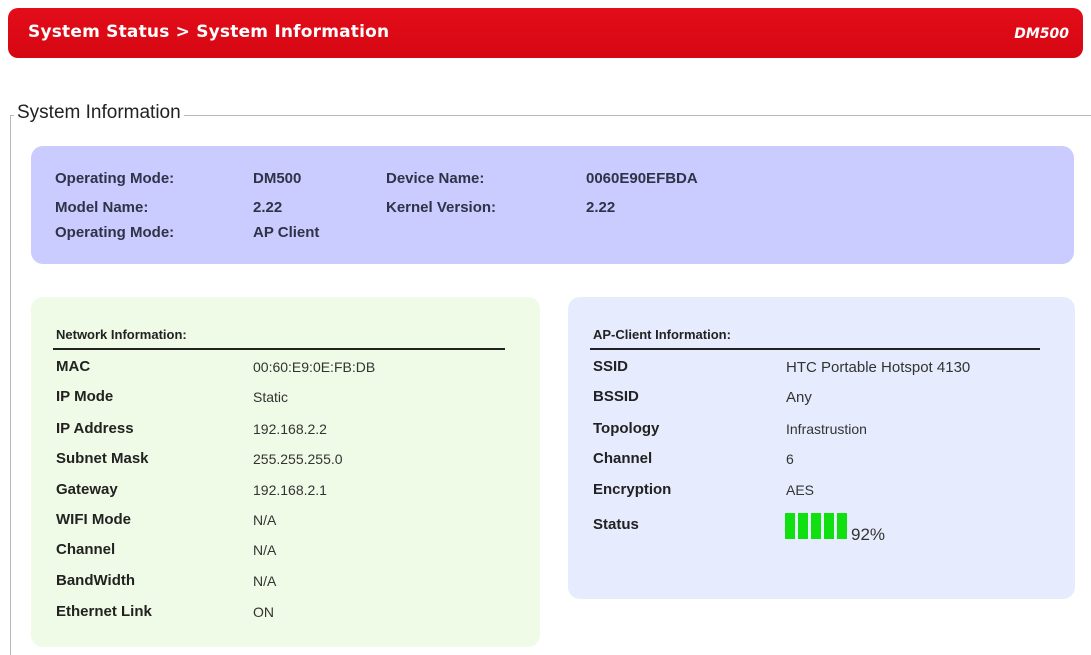  I want to click on network-row-label: MAC, so click(73, 366).